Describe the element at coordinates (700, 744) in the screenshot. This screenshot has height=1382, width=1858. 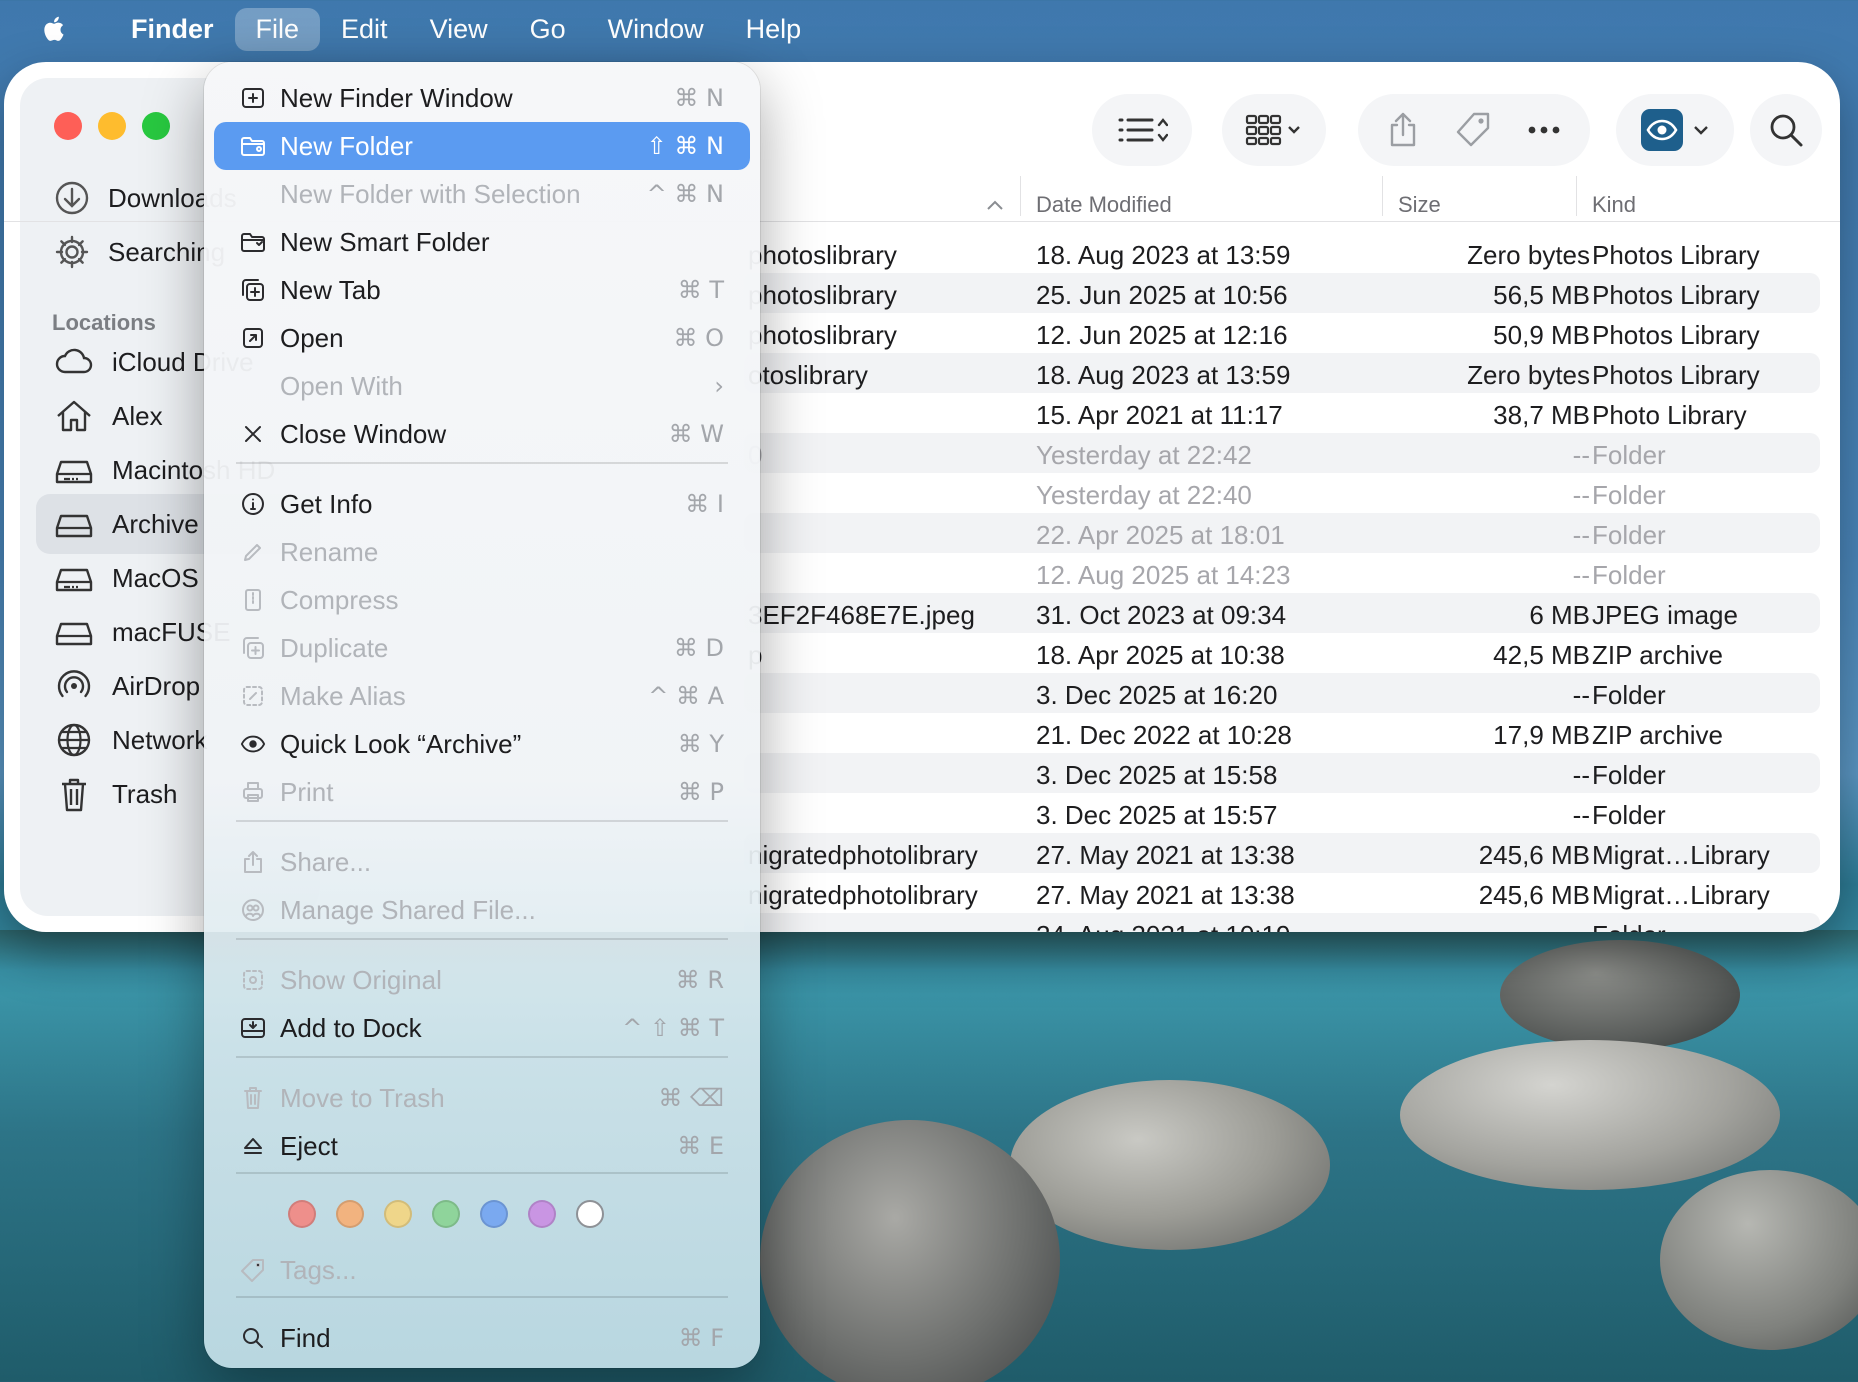
I see `menu-item-shortcut: ⌘ Y` at that location.